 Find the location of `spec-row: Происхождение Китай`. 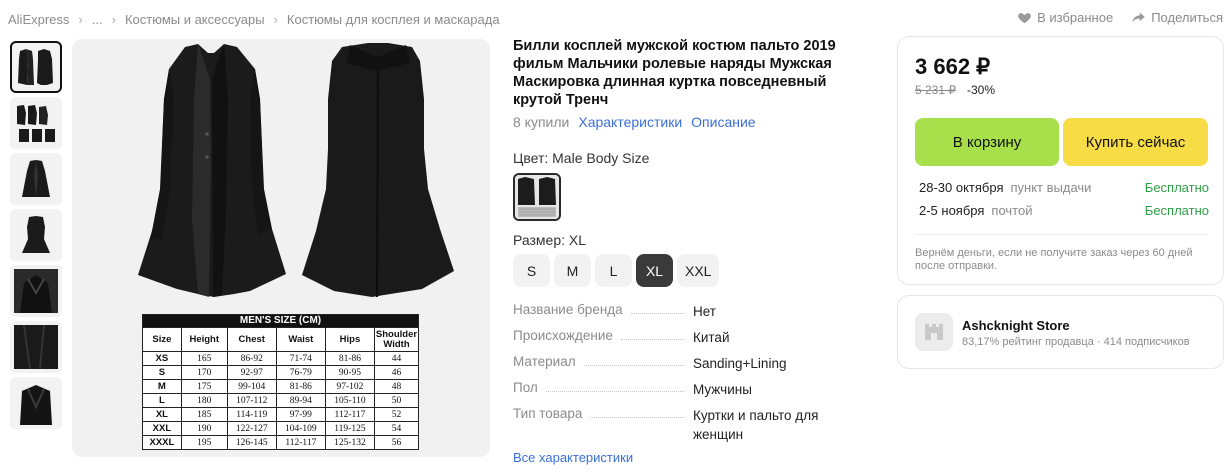

spec-row: Происхождение Китай is located at coordinates (683, 341).